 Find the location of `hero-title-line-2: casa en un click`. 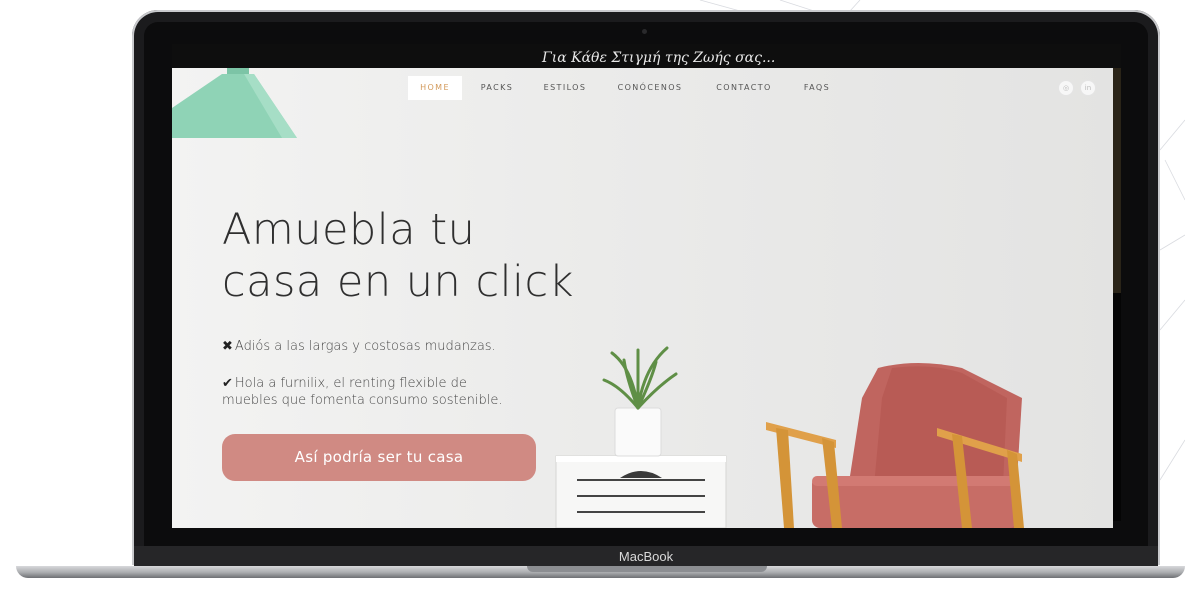

hero-title-line-2: casa en un click is located at coordinates (398, 282).